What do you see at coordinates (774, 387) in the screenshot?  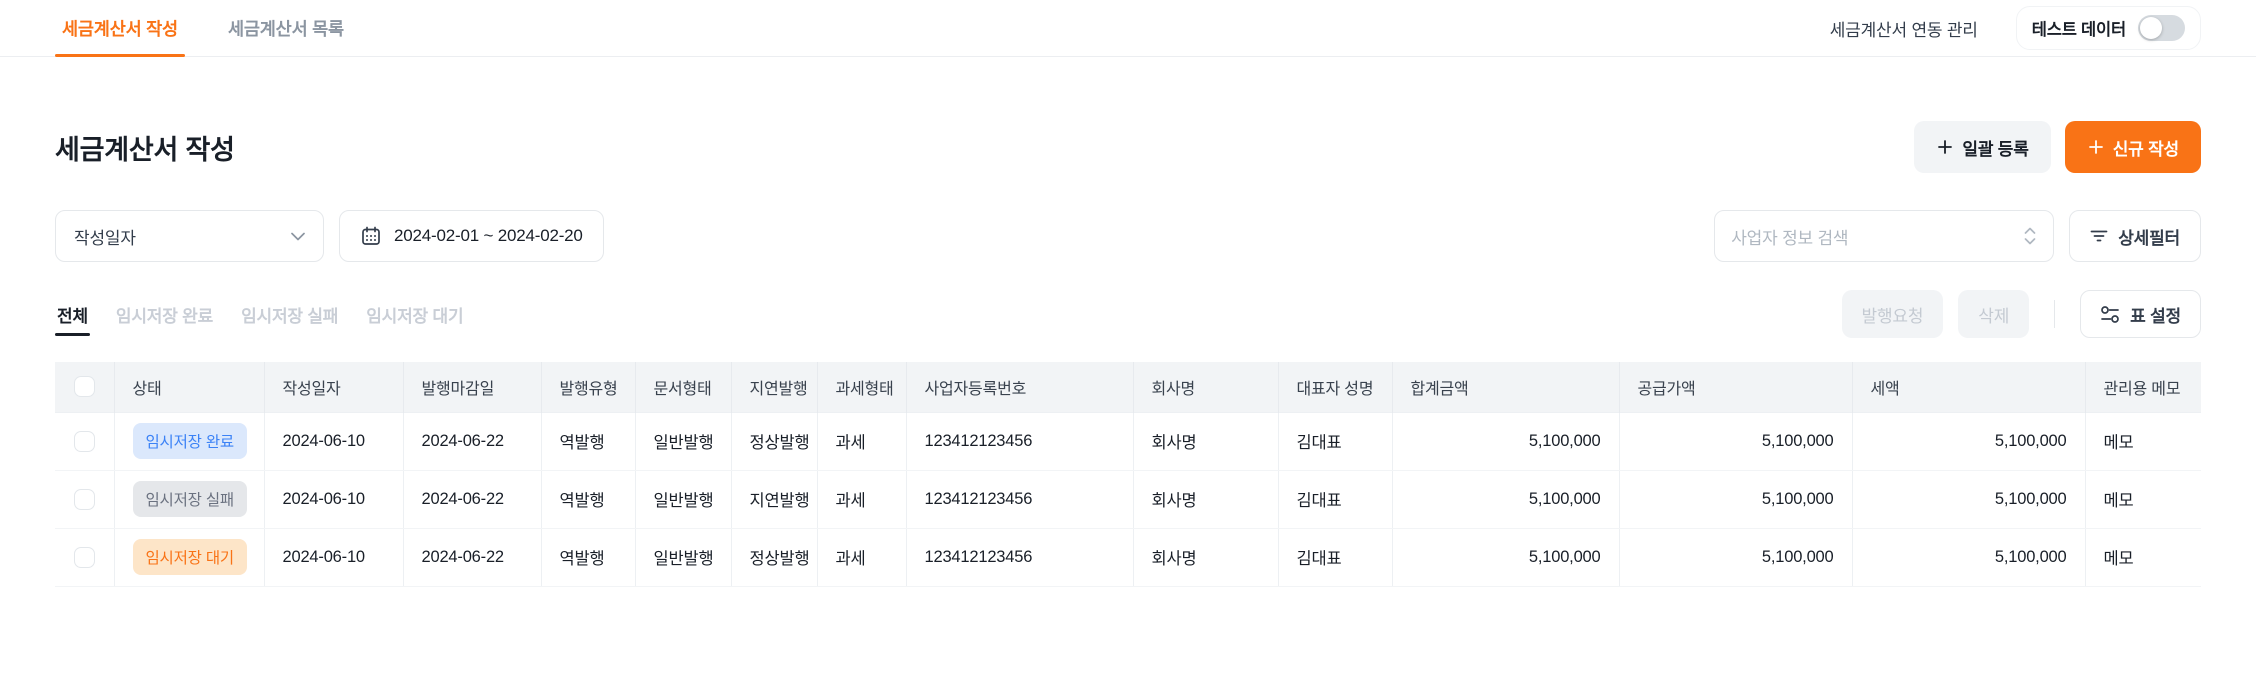 I see `column-header-delay: 지연발행` at bounding box center [774, 387].